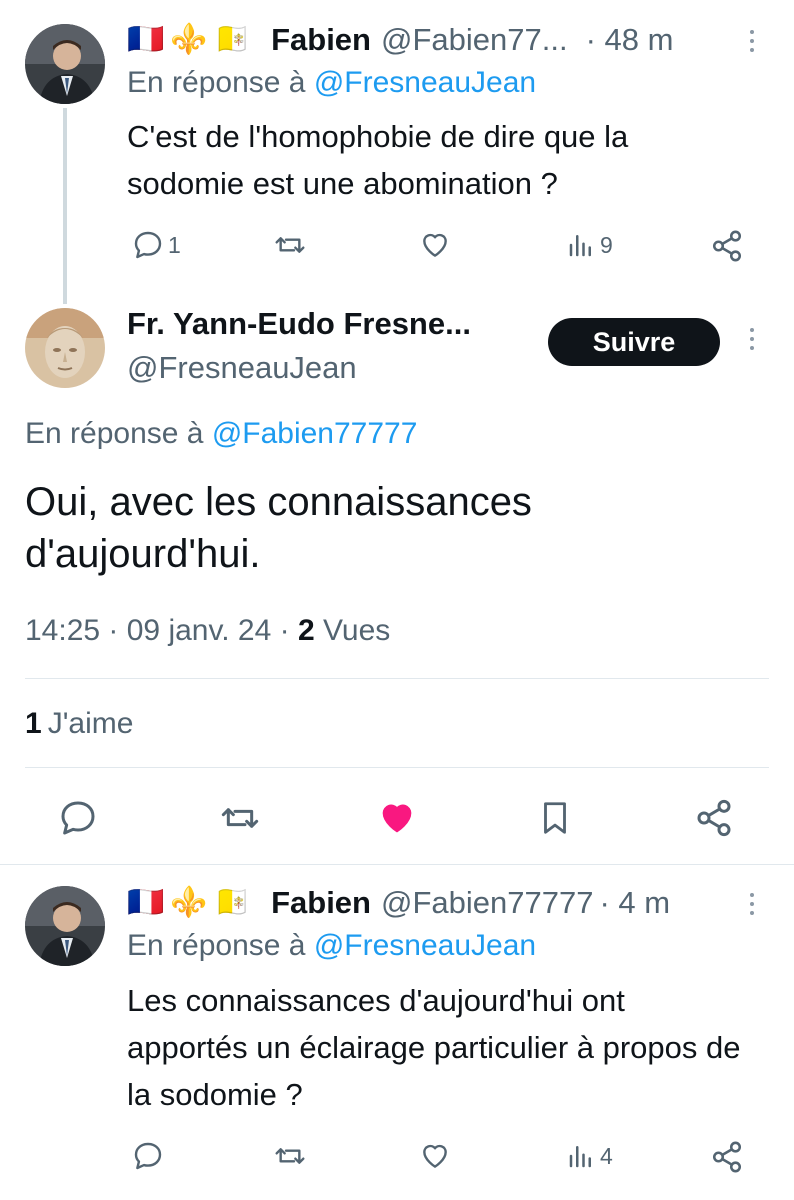  I want to click on bookmark-button, so click(555, 818).